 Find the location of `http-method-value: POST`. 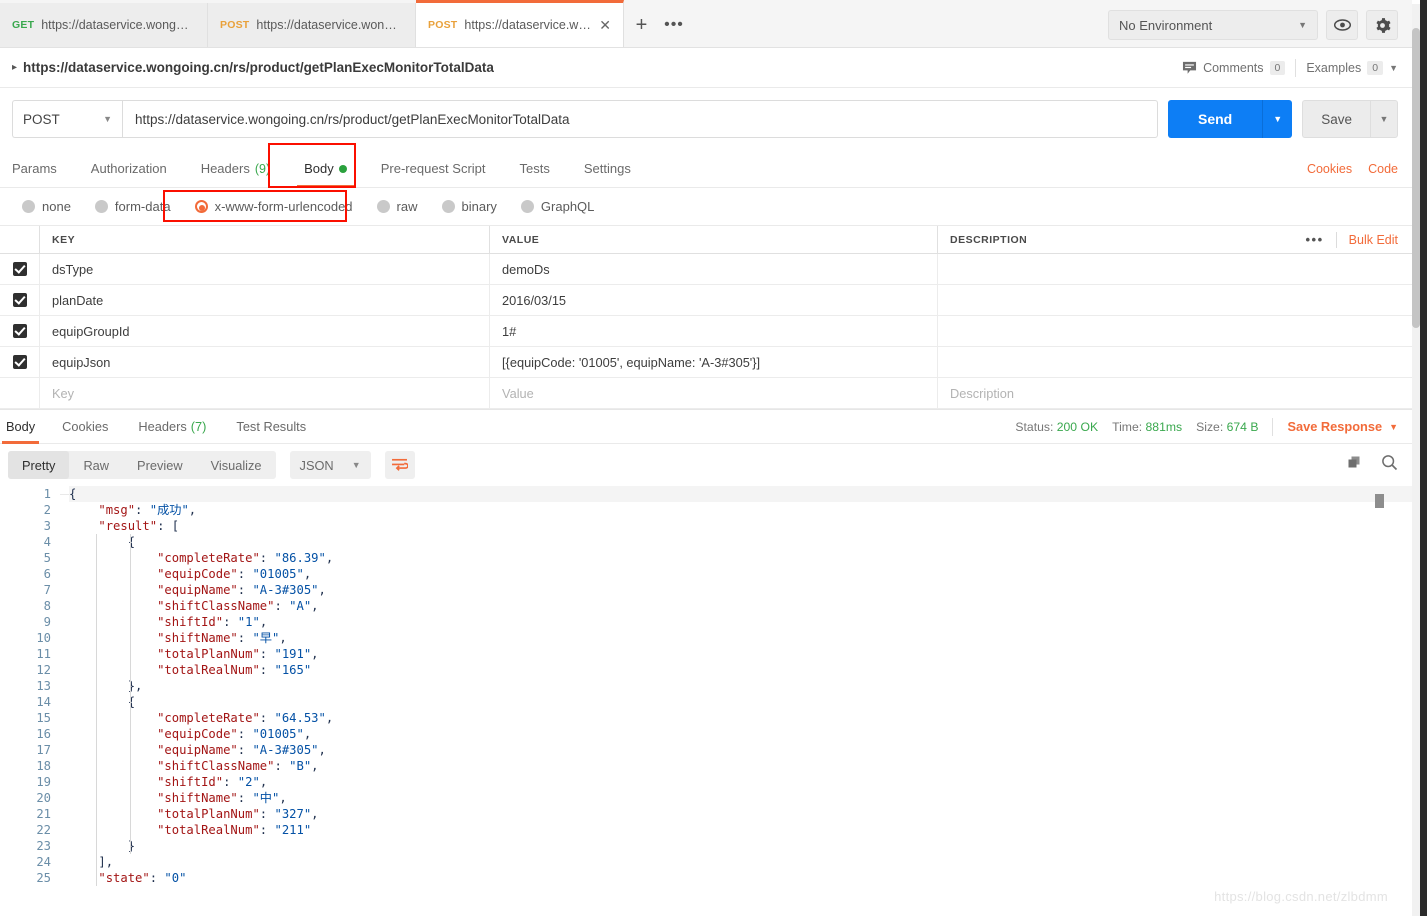

http-method-value: POST is located at coordinates (41, 119).